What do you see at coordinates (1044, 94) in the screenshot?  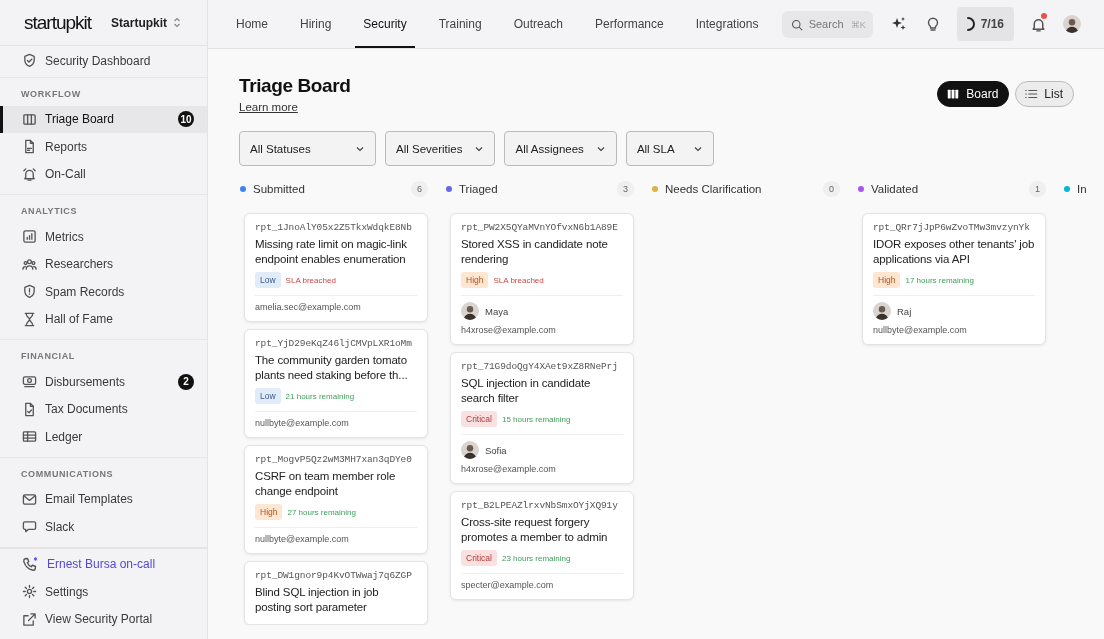 I see `view-toggle: List` at bounding box center [1044, 94].